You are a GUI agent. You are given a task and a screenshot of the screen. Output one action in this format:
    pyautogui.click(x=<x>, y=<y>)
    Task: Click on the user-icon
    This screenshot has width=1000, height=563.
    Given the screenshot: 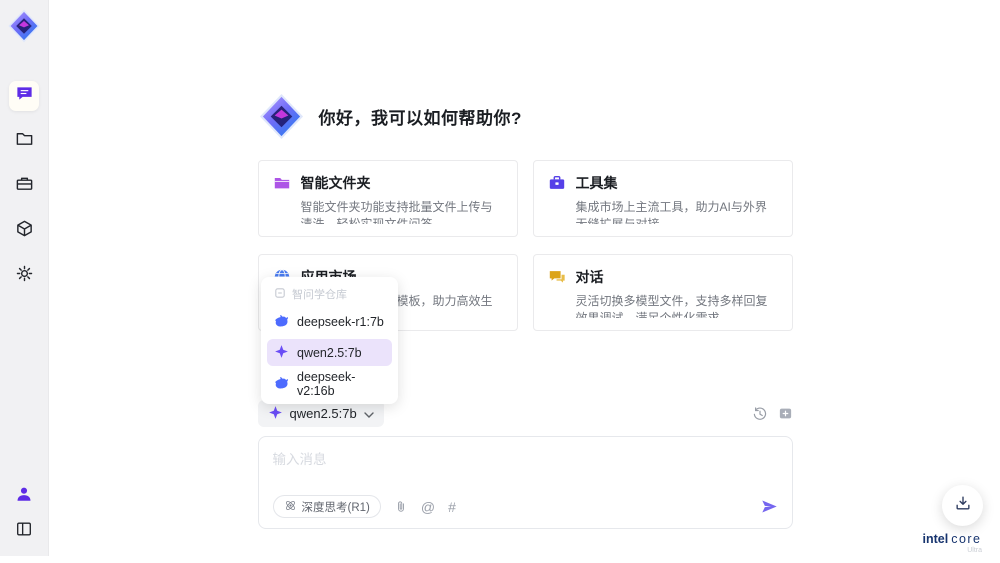 What is the action you would take?
    pyautogui.click(x=24, y=496)
    